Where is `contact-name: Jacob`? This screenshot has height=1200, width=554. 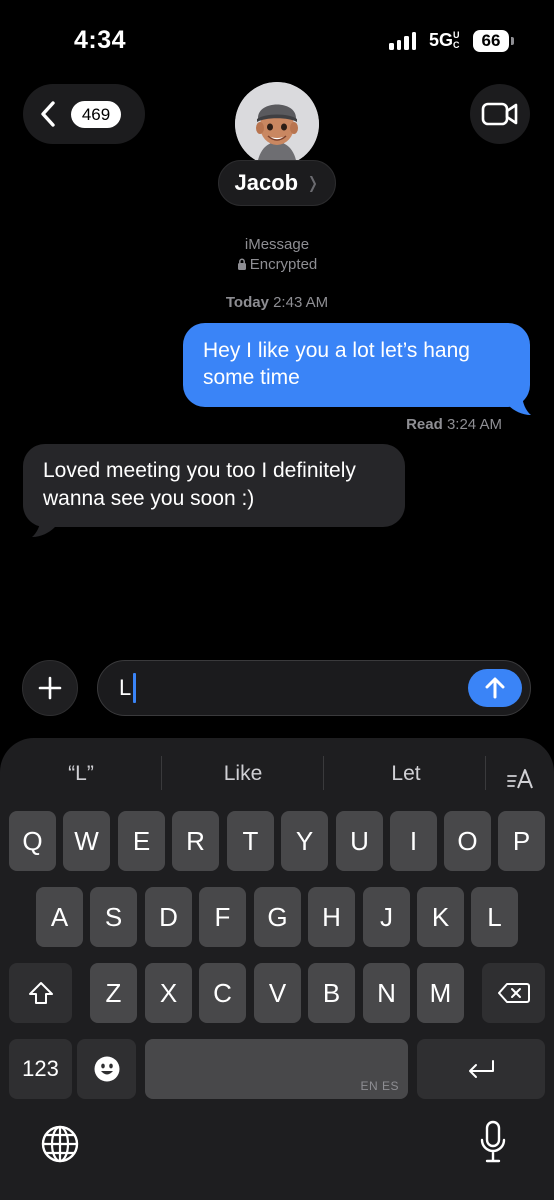
contact-name: Jacob is located at coordinates (266, 182).